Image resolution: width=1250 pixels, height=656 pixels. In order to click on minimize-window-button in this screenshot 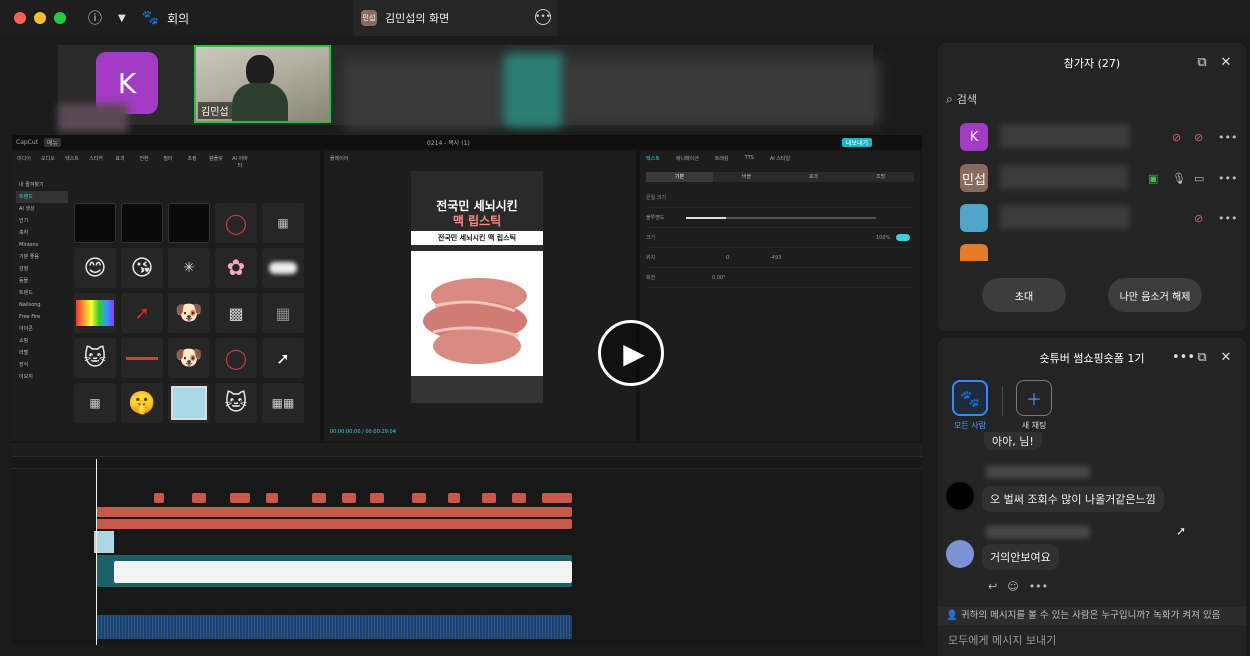, I will do `click(40, 18)`.